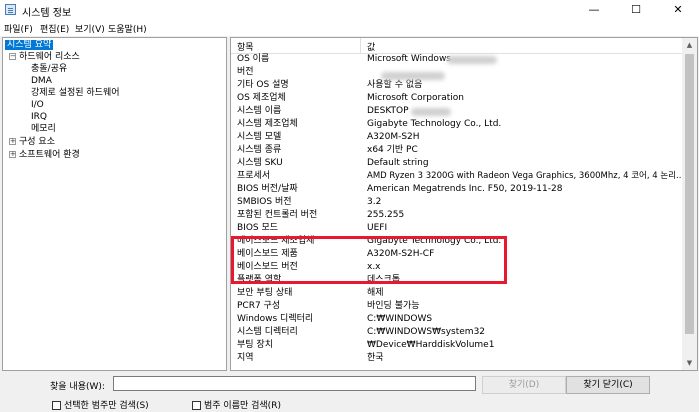 This screenshot has height=412, width=699. Describe the element at coordinates (29, 45) in the screenshot. I see `tree-item-system-summary: 시스템 요약` at that location.